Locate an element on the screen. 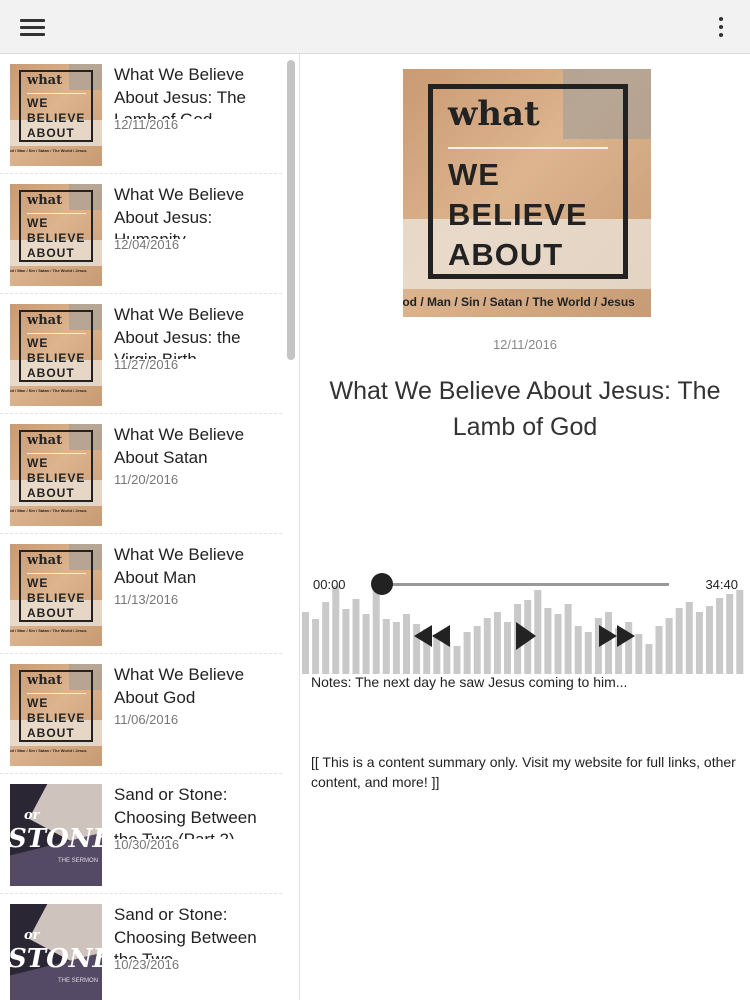 Image resolution: width=750 pixels, height=1000 pixels. episode-item-title: What We Believe About Man is located at coordinates (179, 566).